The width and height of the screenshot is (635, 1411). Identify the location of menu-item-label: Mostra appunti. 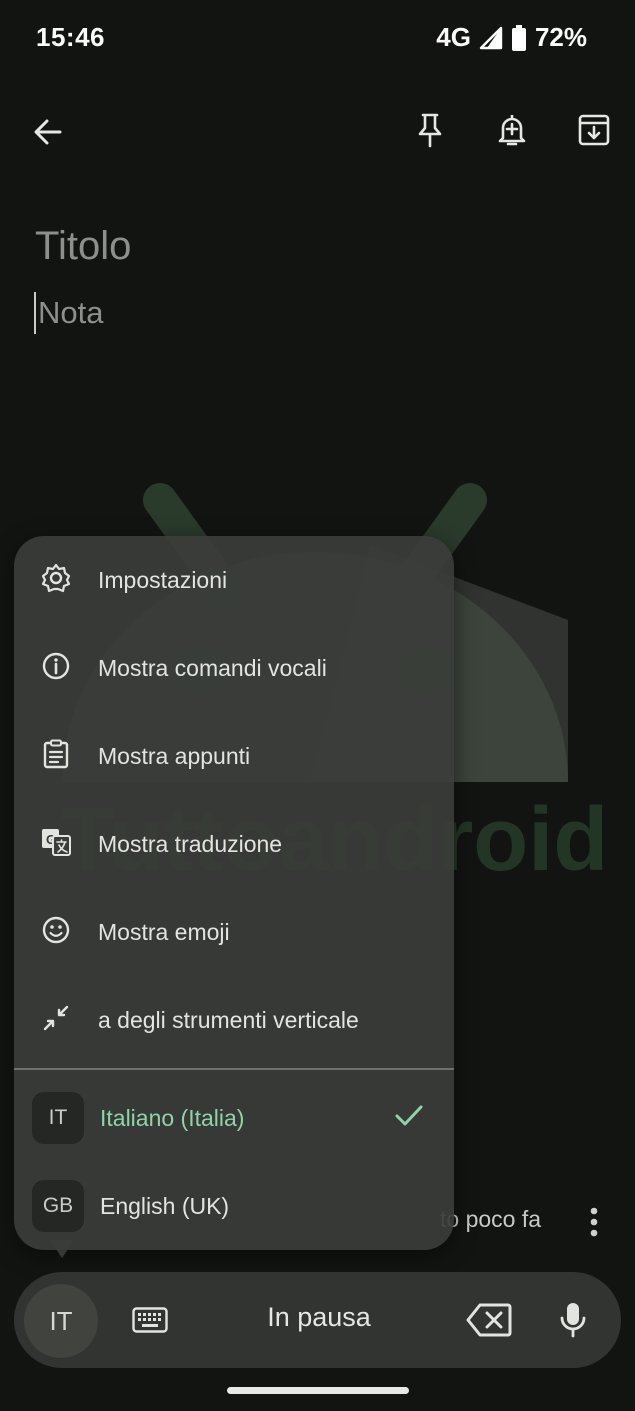
(174, 755).